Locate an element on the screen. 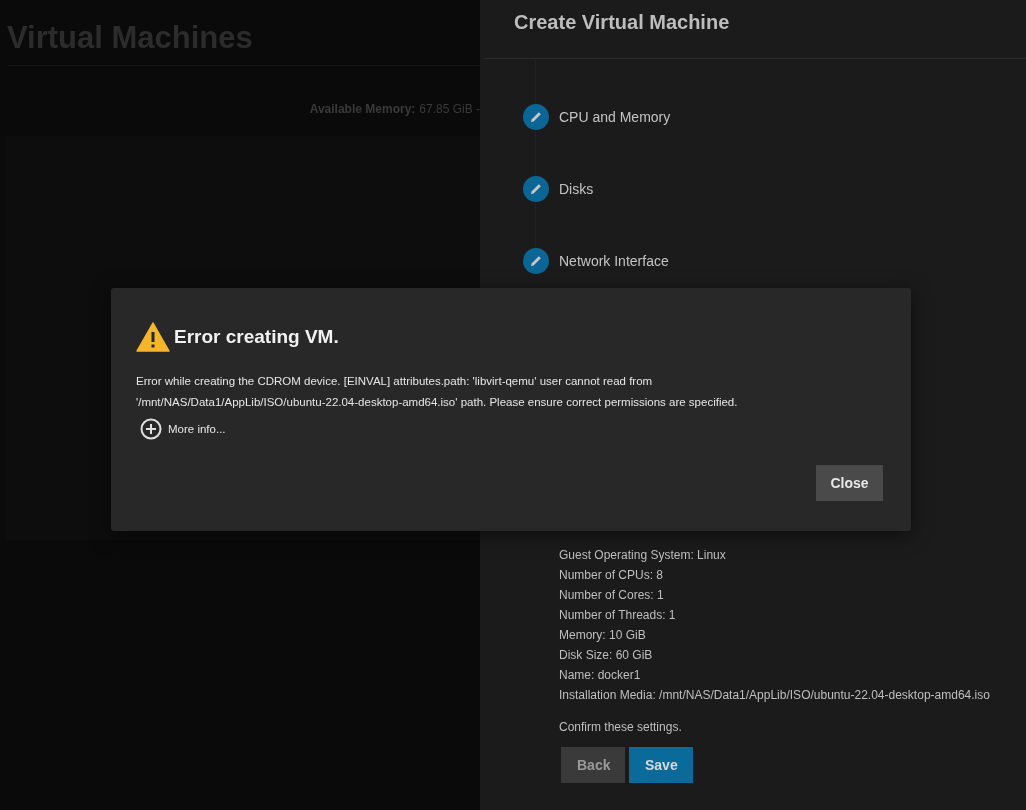 This screenshot has height=810, width=1026. summary-line: Disk Size: 60 GiB is located at coordinates (606, 655).